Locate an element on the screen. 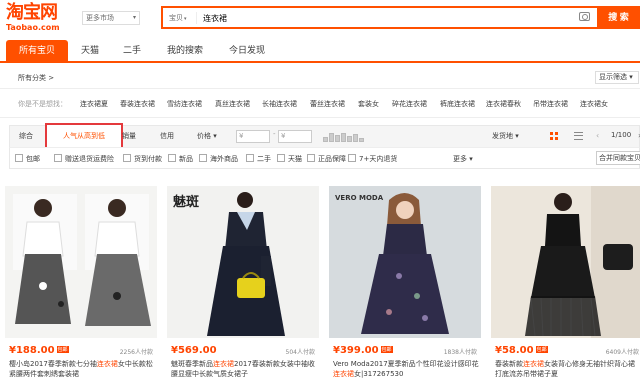  search-box: 宝贝▾ is located at coordinates (379, 17).